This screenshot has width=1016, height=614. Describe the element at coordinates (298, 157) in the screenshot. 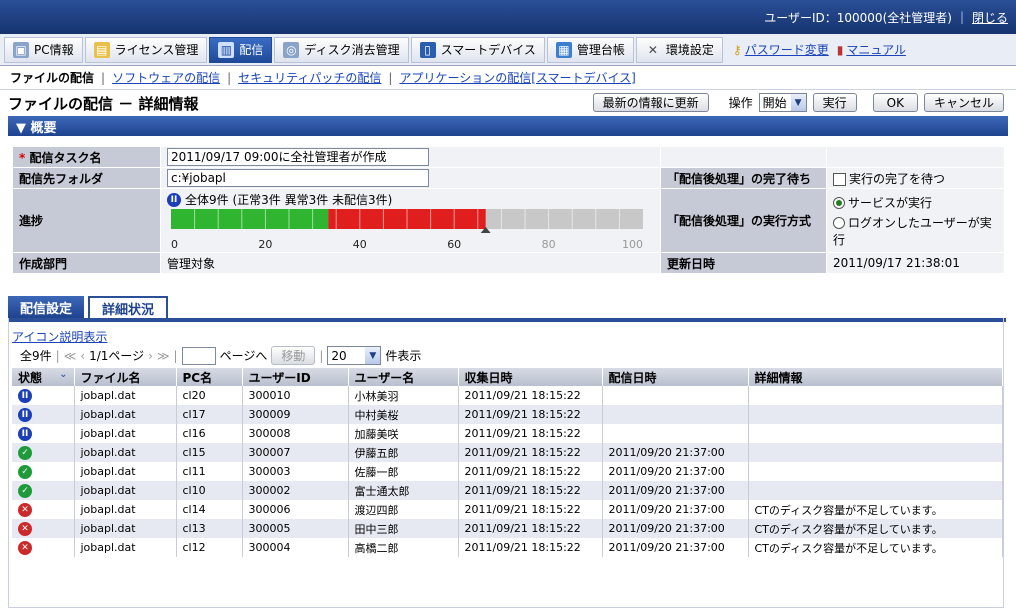

I see `task-name-input: 2011/09/17 09:00に全社管理者が作成` at that location.